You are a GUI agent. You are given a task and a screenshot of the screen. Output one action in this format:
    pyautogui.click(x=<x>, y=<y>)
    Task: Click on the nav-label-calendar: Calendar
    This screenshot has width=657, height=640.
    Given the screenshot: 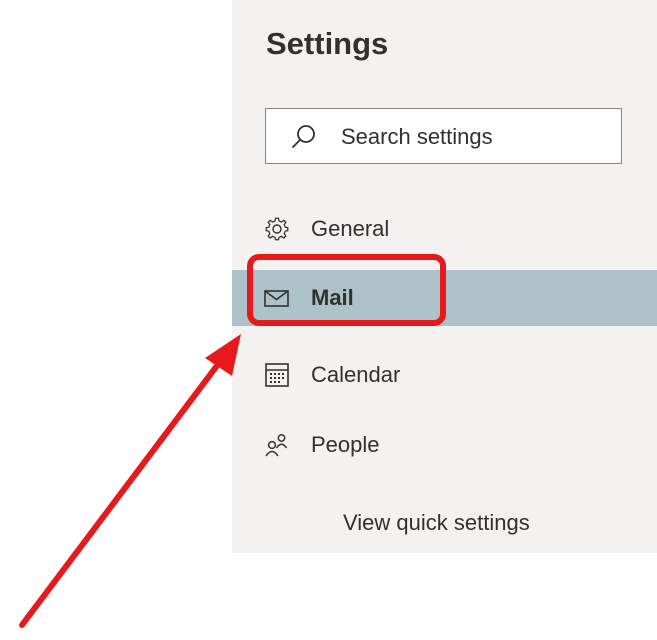 What is the action you would take?
    pyautogui.click(x=356, y=374)
    